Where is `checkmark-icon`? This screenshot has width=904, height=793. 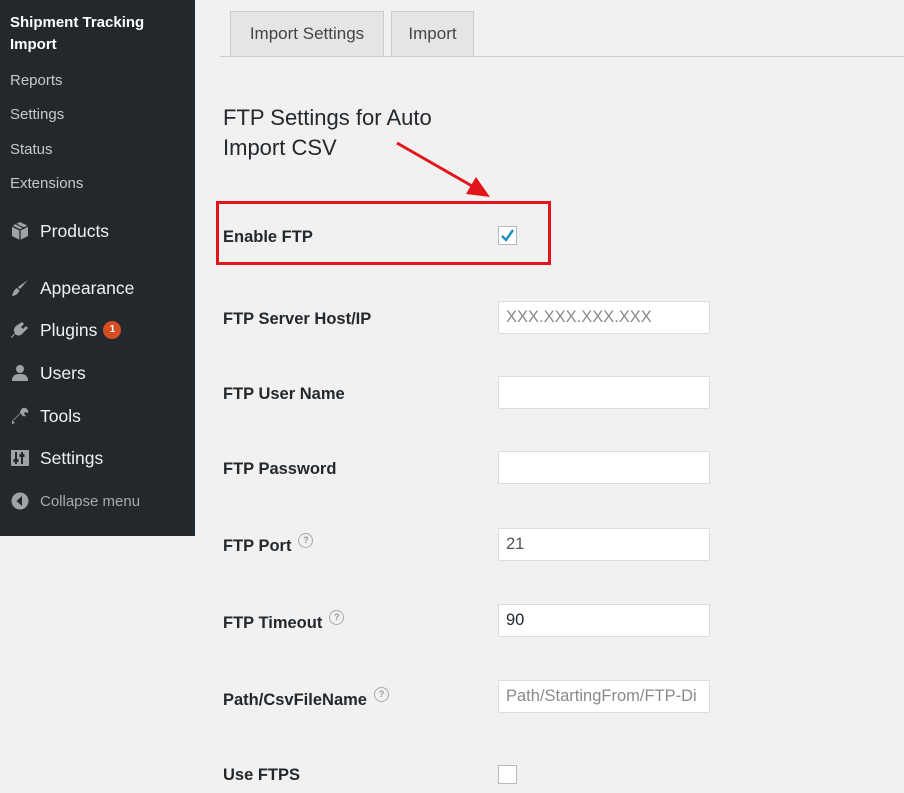 checkmark-icon is located at coordinates (507, 235).